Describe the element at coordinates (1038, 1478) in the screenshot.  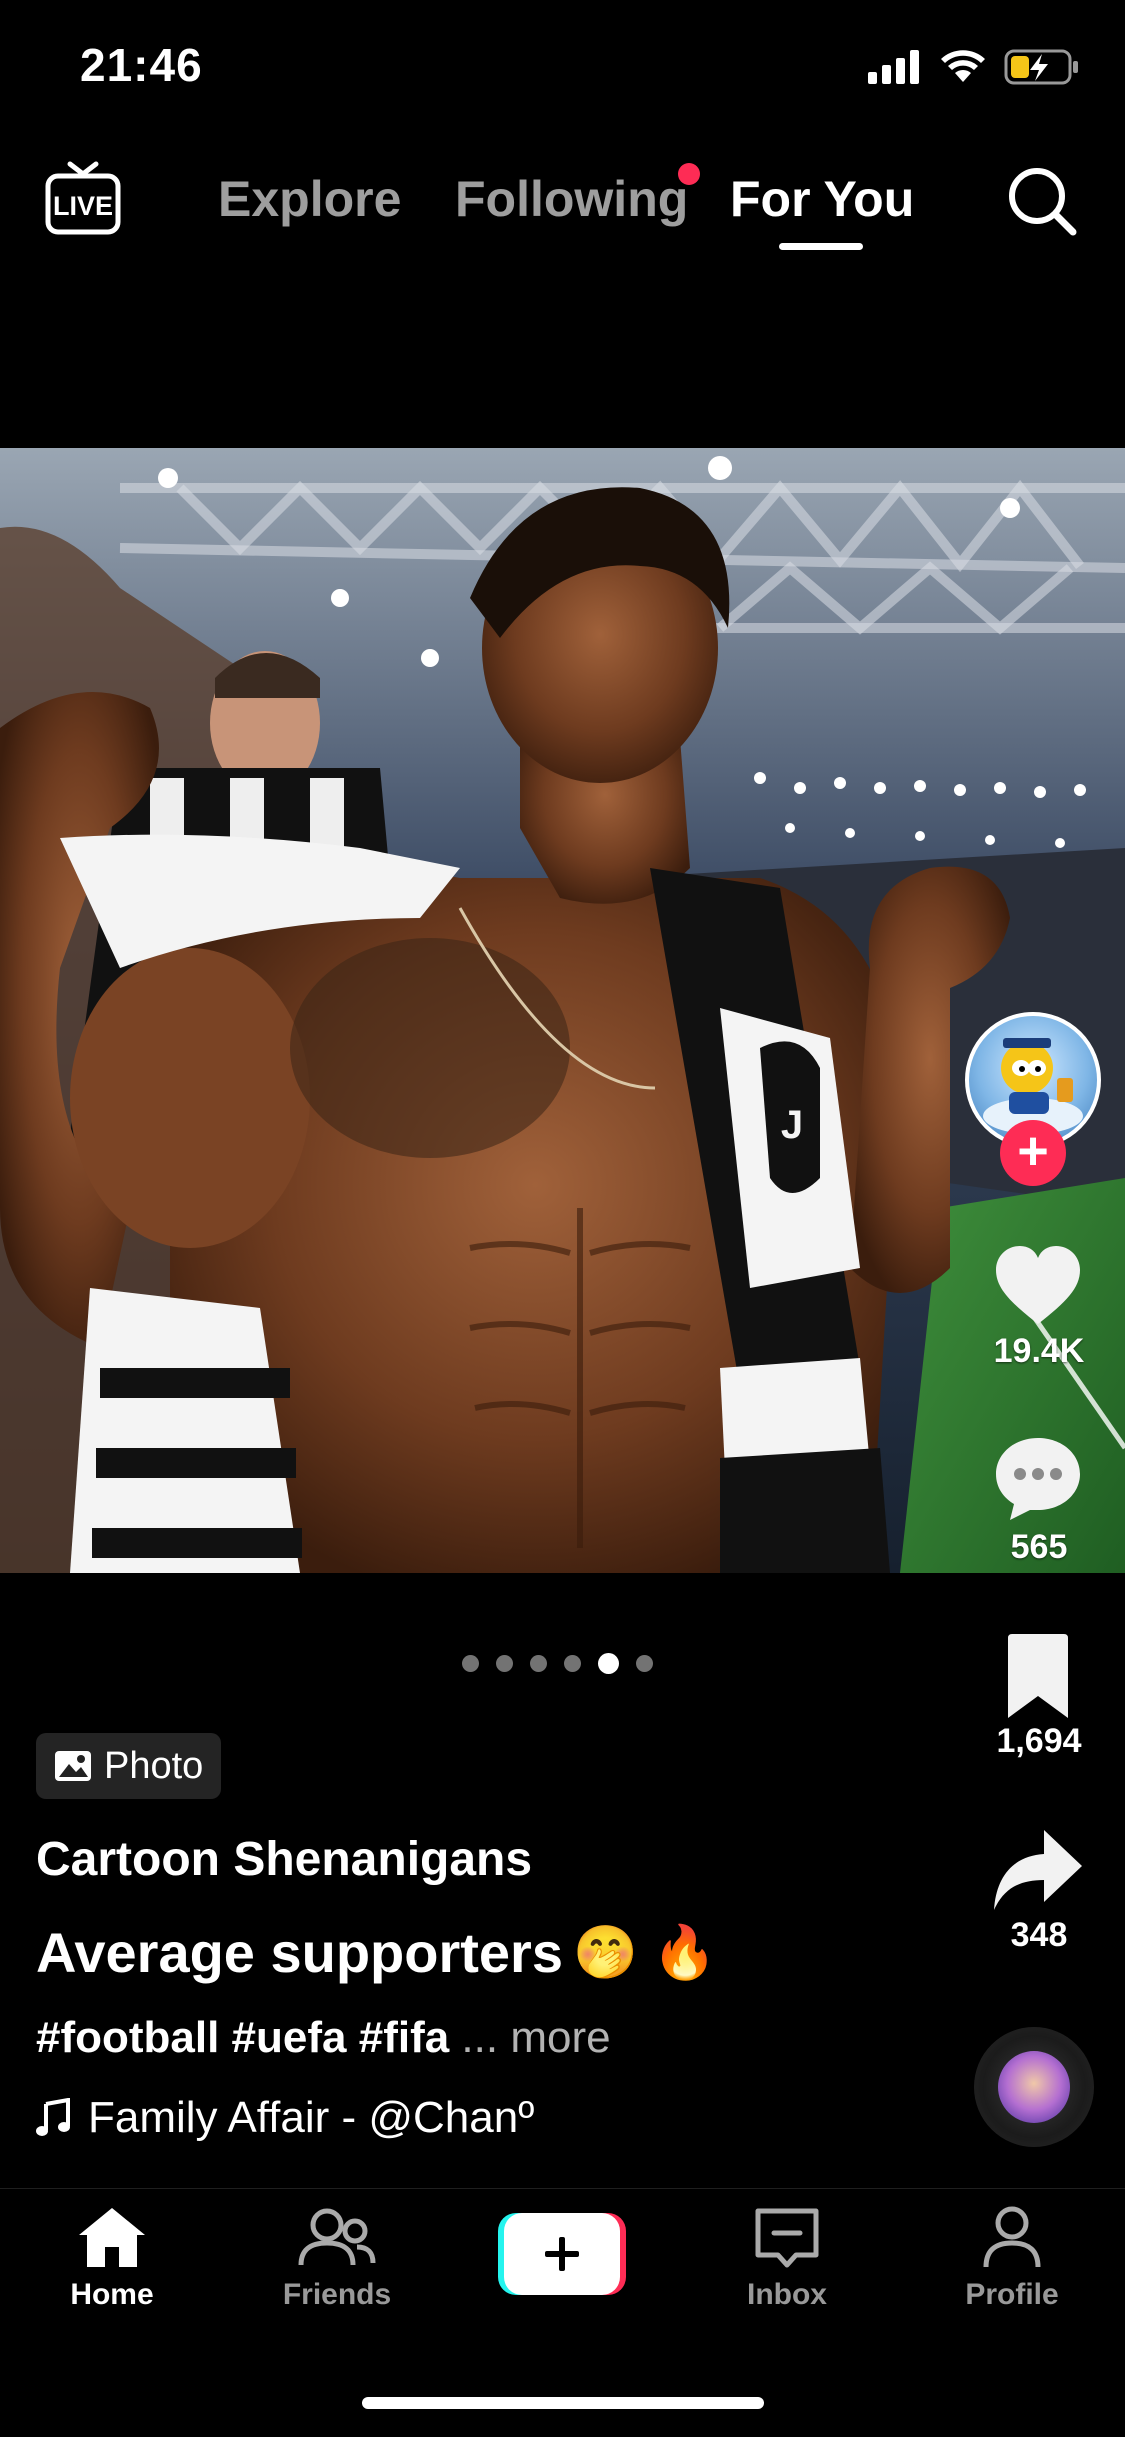
I see `comment-icon` at that location.